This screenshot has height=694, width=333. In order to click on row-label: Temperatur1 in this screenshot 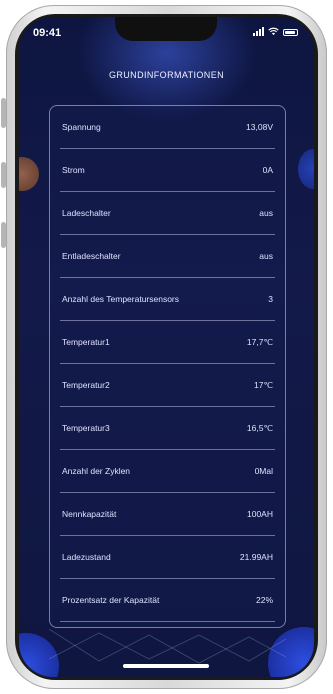, I will do `click(86, 342)`.